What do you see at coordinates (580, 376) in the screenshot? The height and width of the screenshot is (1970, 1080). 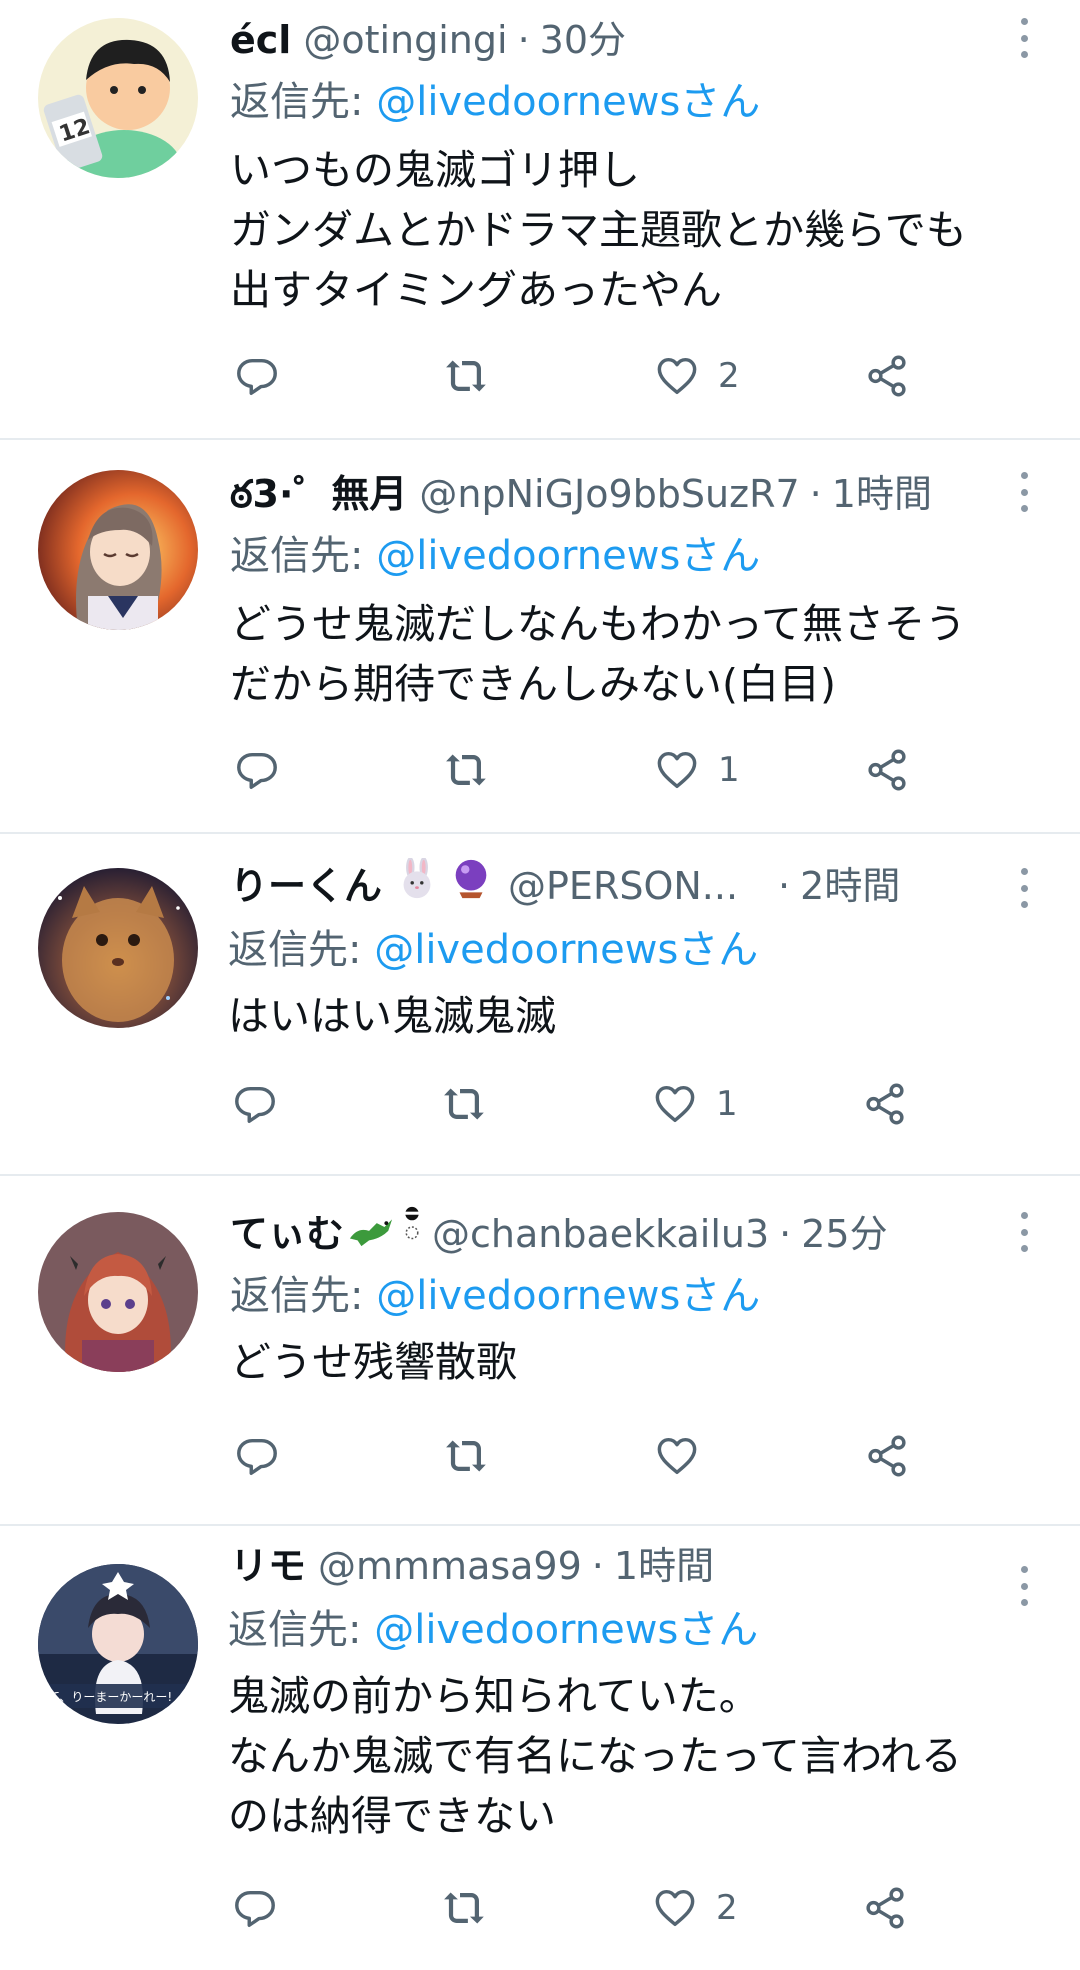 I see `action-bar: 2` at bounding box center [580, 376].